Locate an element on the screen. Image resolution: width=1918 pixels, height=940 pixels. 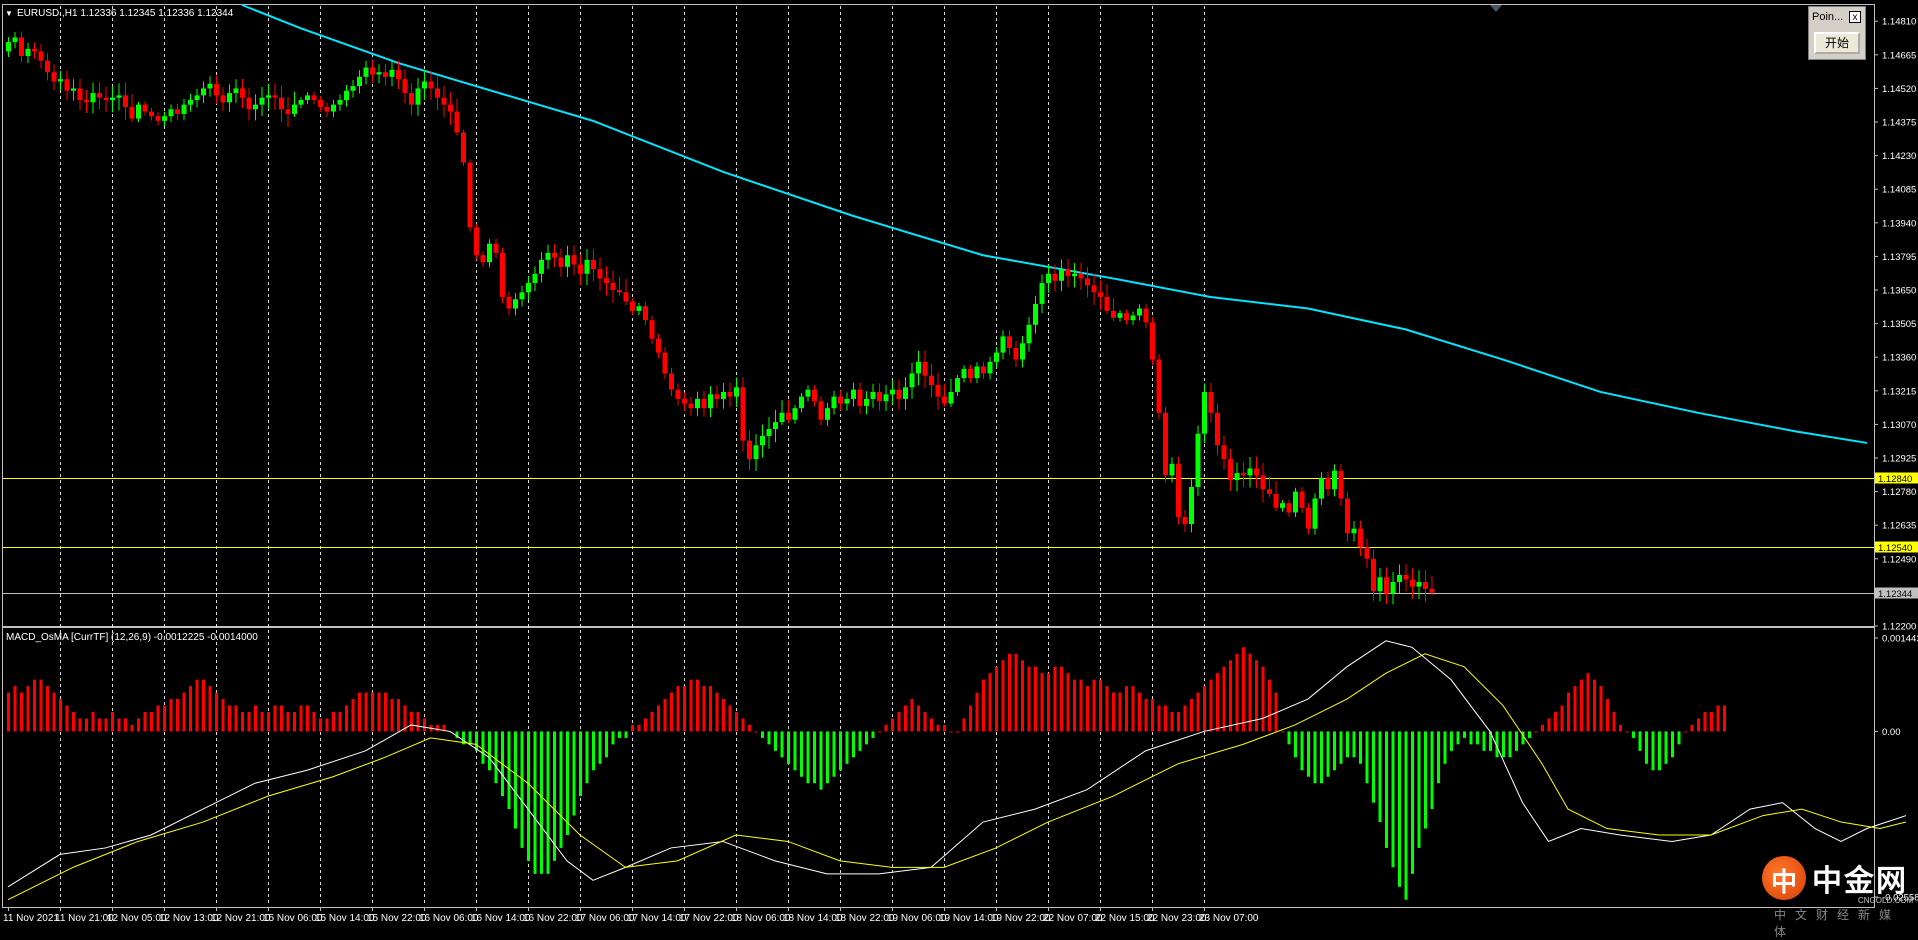
start-button: 开始 is located at coordinates (1837, 43).